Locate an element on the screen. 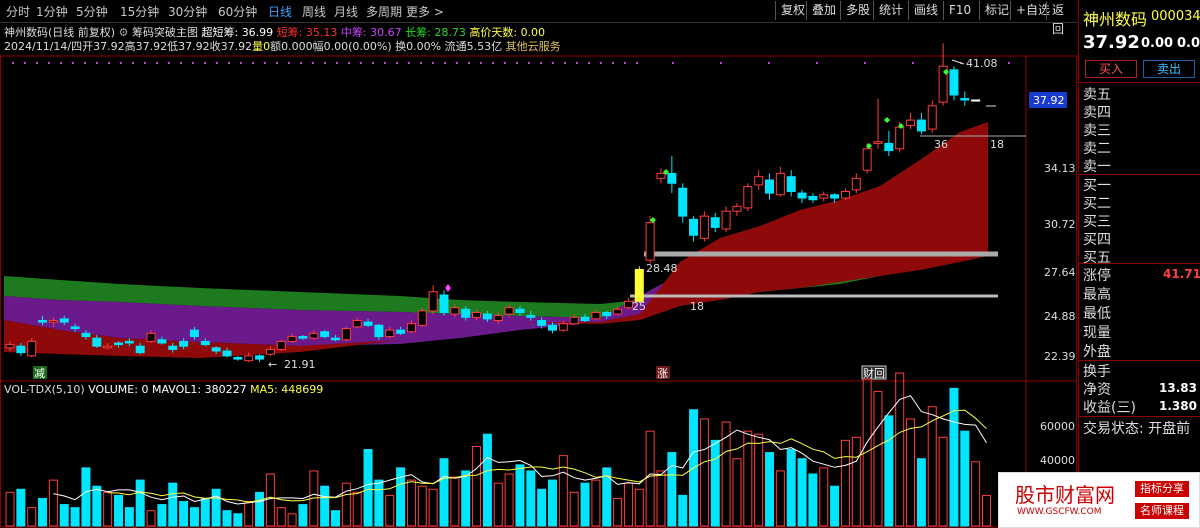  period-tab-4: 30分钟 is located at coordinates (187, 11).